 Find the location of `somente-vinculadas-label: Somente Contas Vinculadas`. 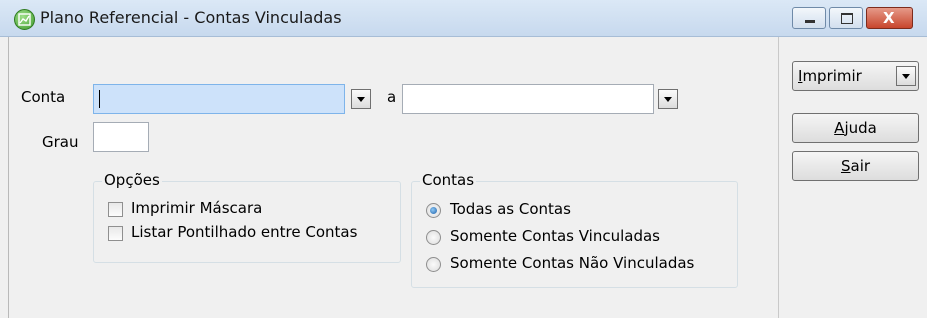

somente-vinculadas-label: Somente Contas Vinculadas is located at coordinates (555, 236).